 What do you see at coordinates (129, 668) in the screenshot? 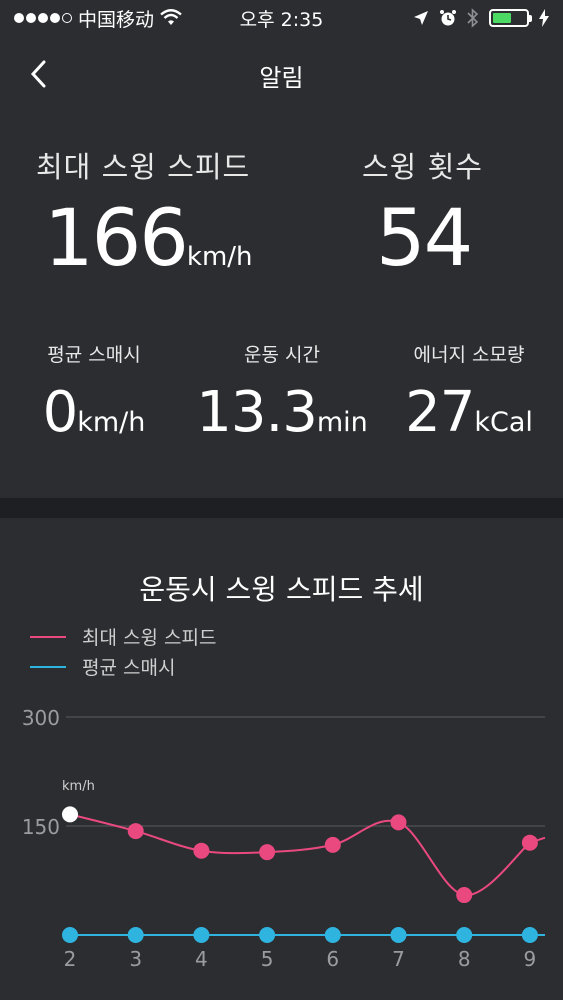
I see `legend-label-avg: 평균 스매시` at bounding box center [129, 668].